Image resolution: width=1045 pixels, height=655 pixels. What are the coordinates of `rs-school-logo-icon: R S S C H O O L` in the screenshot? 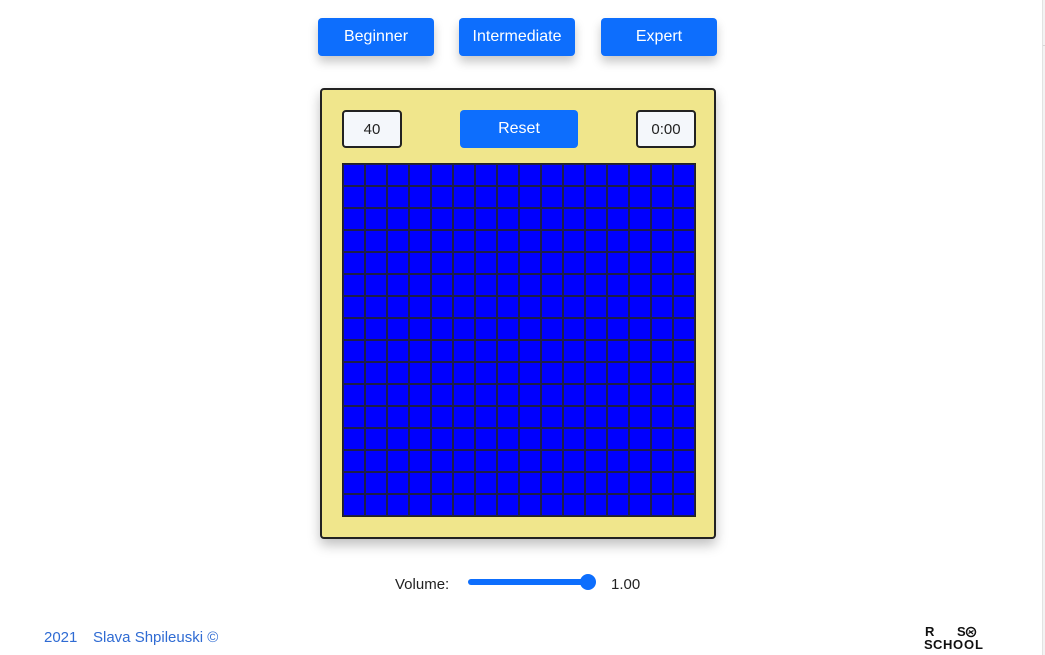 It's located at (959, 638).